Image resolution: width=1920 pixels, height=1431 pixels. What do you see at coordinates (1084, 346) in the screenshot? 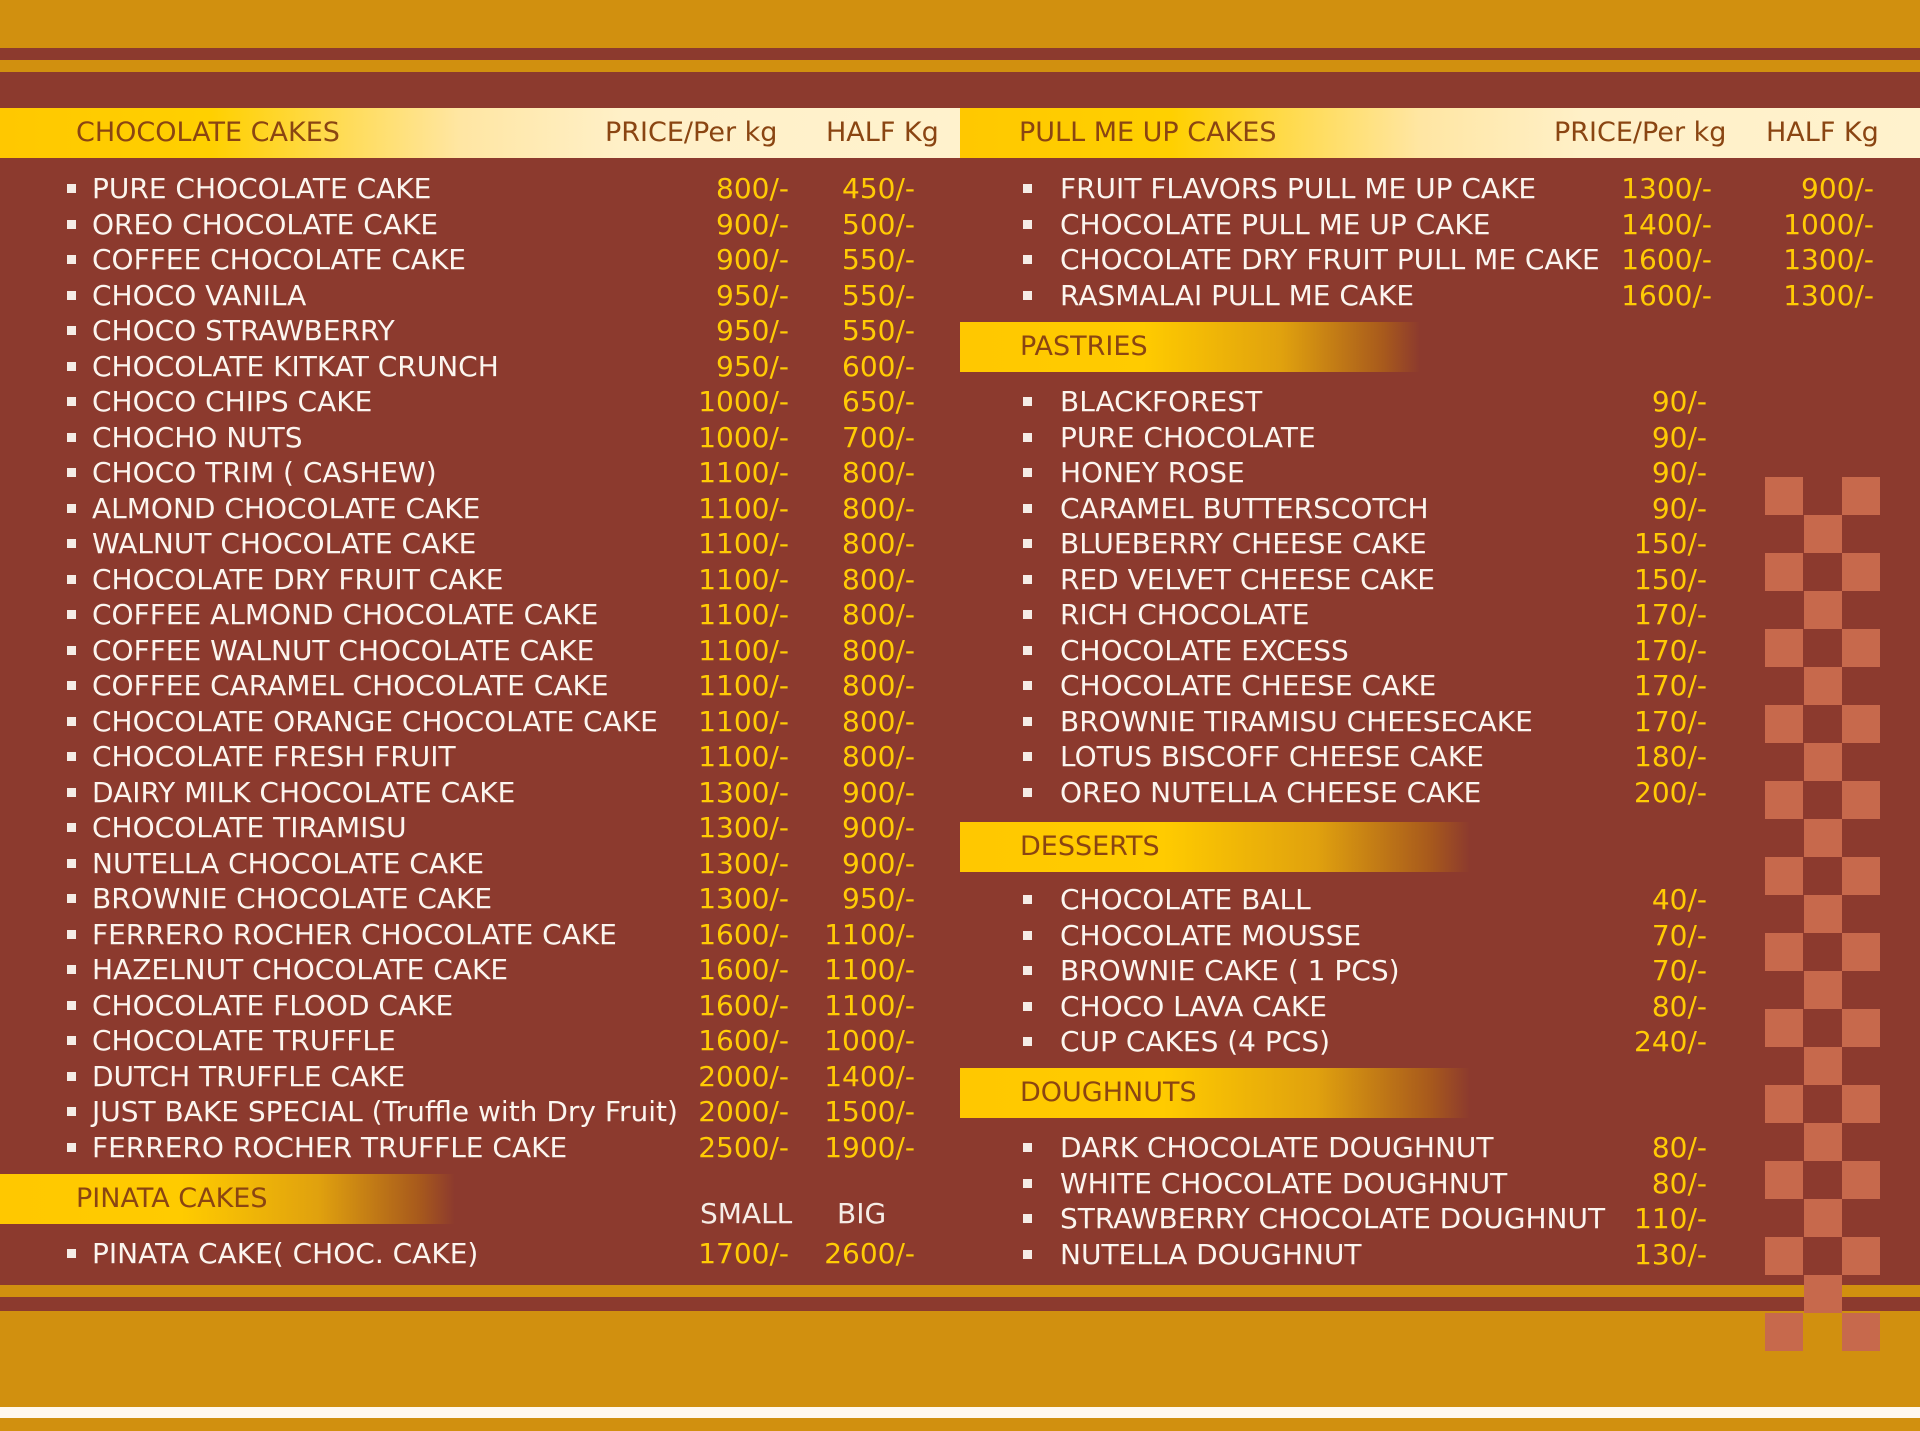
I see `pastries-title: PASTRIES` at bounding box center [1084, 346].